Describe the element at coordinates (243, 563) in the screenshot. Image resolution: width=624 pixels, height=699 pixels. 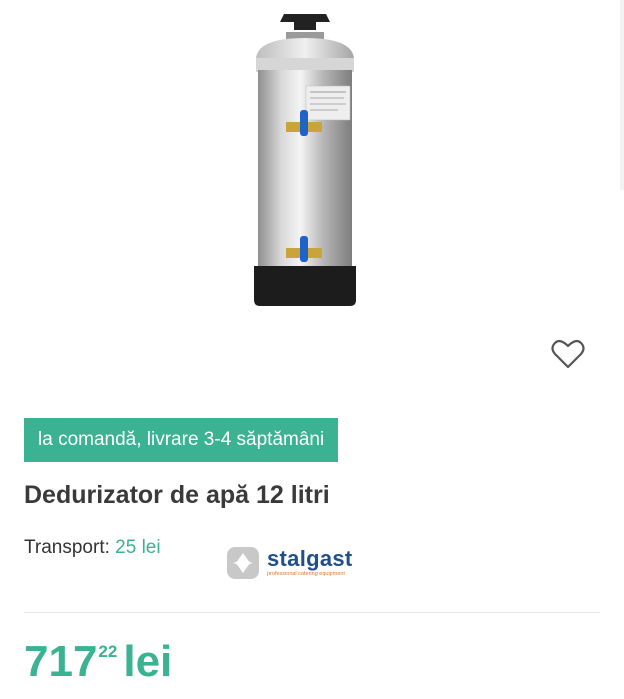
I see `stalgast-logo-icon` at that location.